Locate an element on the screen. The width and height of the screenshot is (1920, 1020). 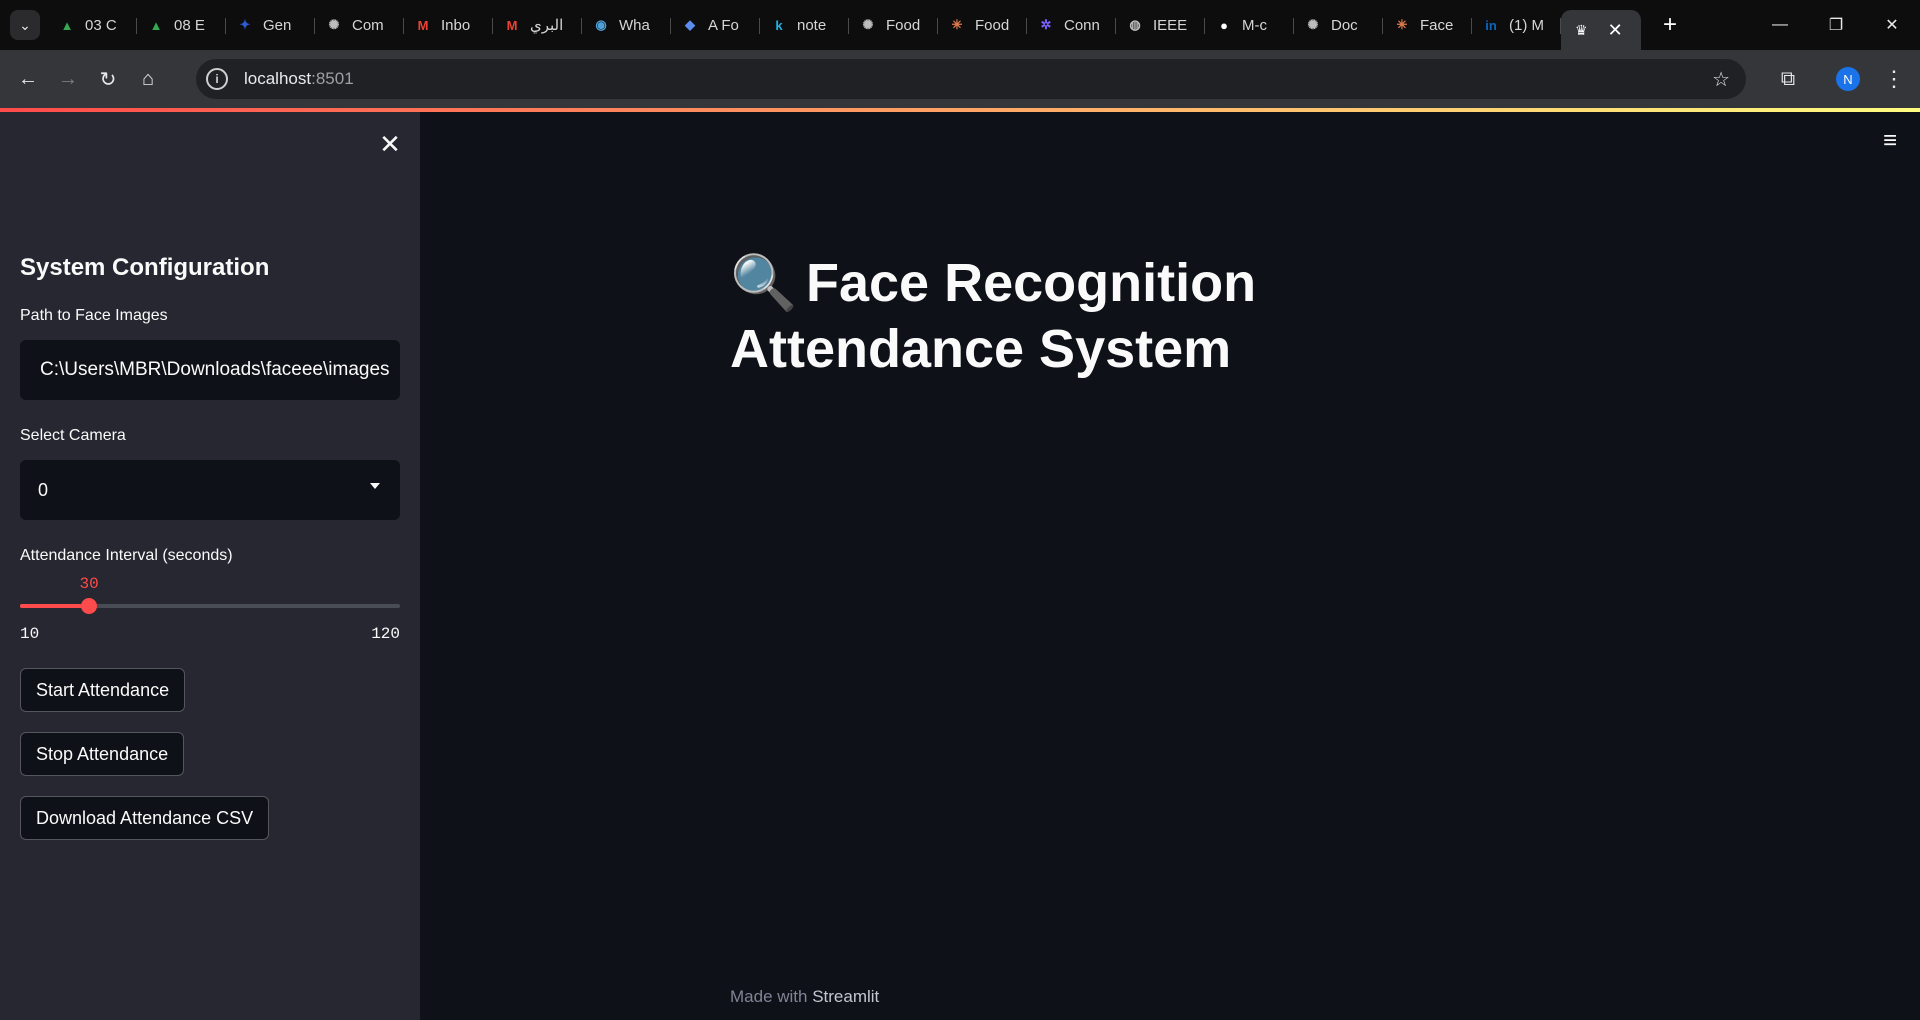
browser-tab: ✳ Food is located at coordinates (982, 25).